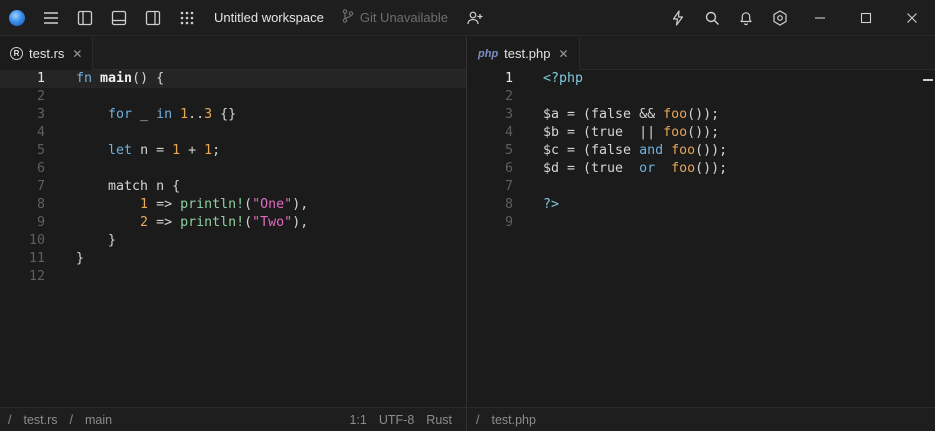 The image size is (935, 431). I want to click on code-line: 9, so click(701, 223).